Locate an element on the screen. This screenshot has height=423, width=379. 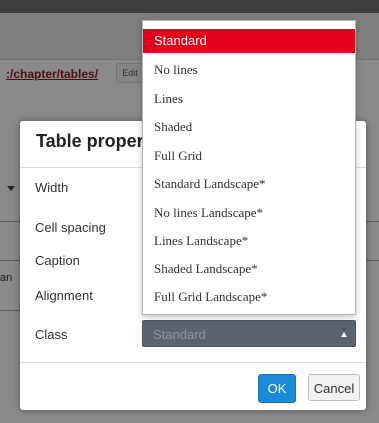
dialog-title: Table proper is located at coordinates (90, 141).